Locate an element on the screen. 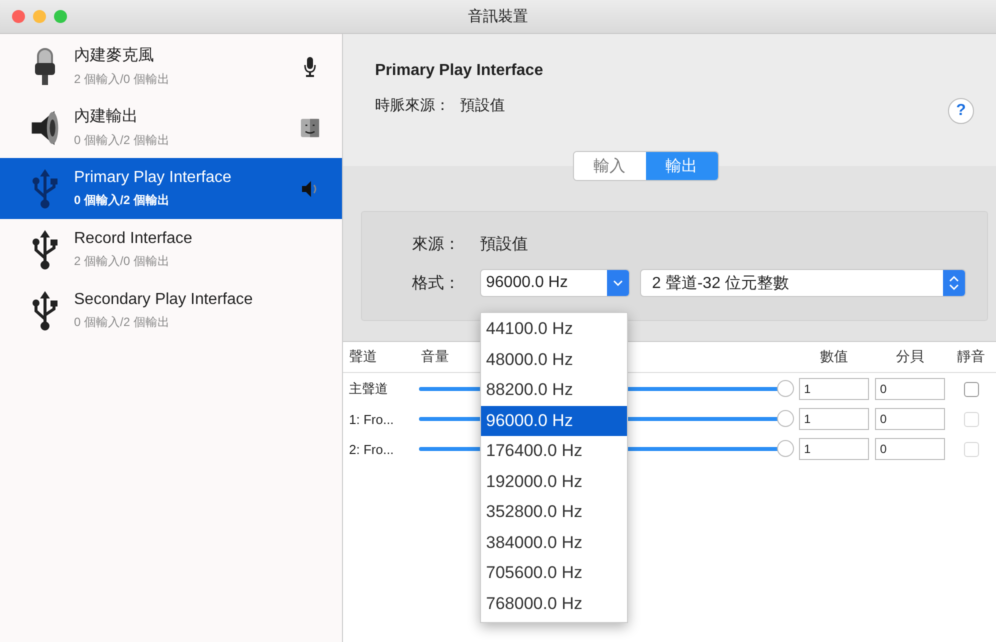 Image resolution: width=996 pixels, height=642 pixels. mute-checkbox is located at coordinates (971, 389).